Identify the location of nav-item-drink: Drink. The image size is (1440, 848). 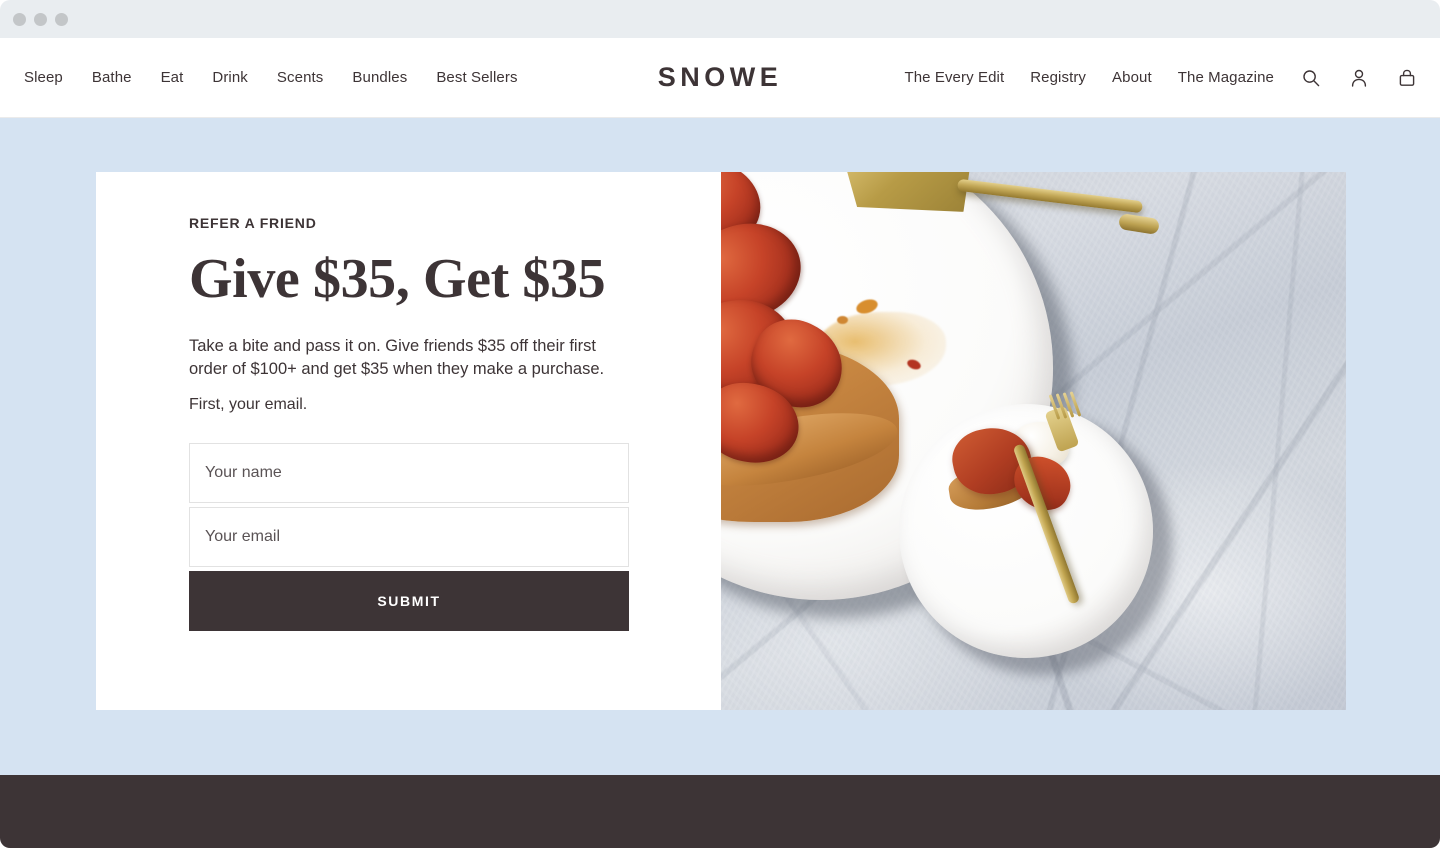
(230, 77).